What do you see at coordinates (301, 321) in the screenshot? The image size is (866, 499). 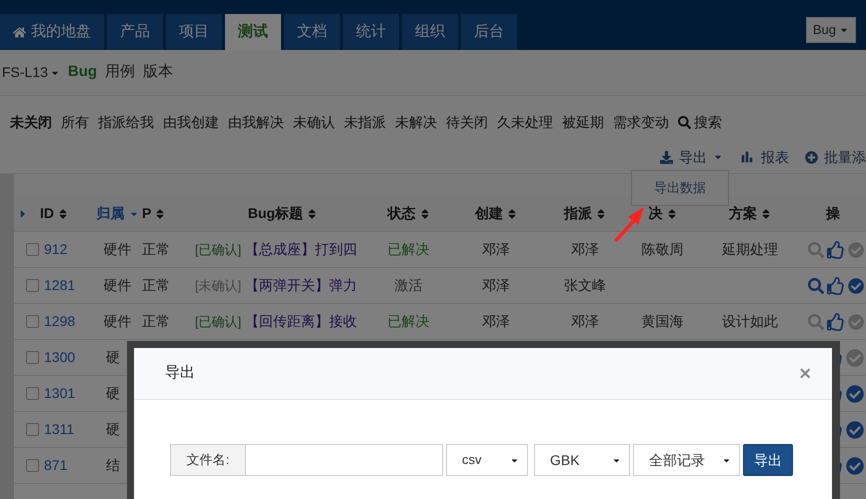 I see `bug-title-link: 【回传距离】接收` at bounding box center [301, 321].